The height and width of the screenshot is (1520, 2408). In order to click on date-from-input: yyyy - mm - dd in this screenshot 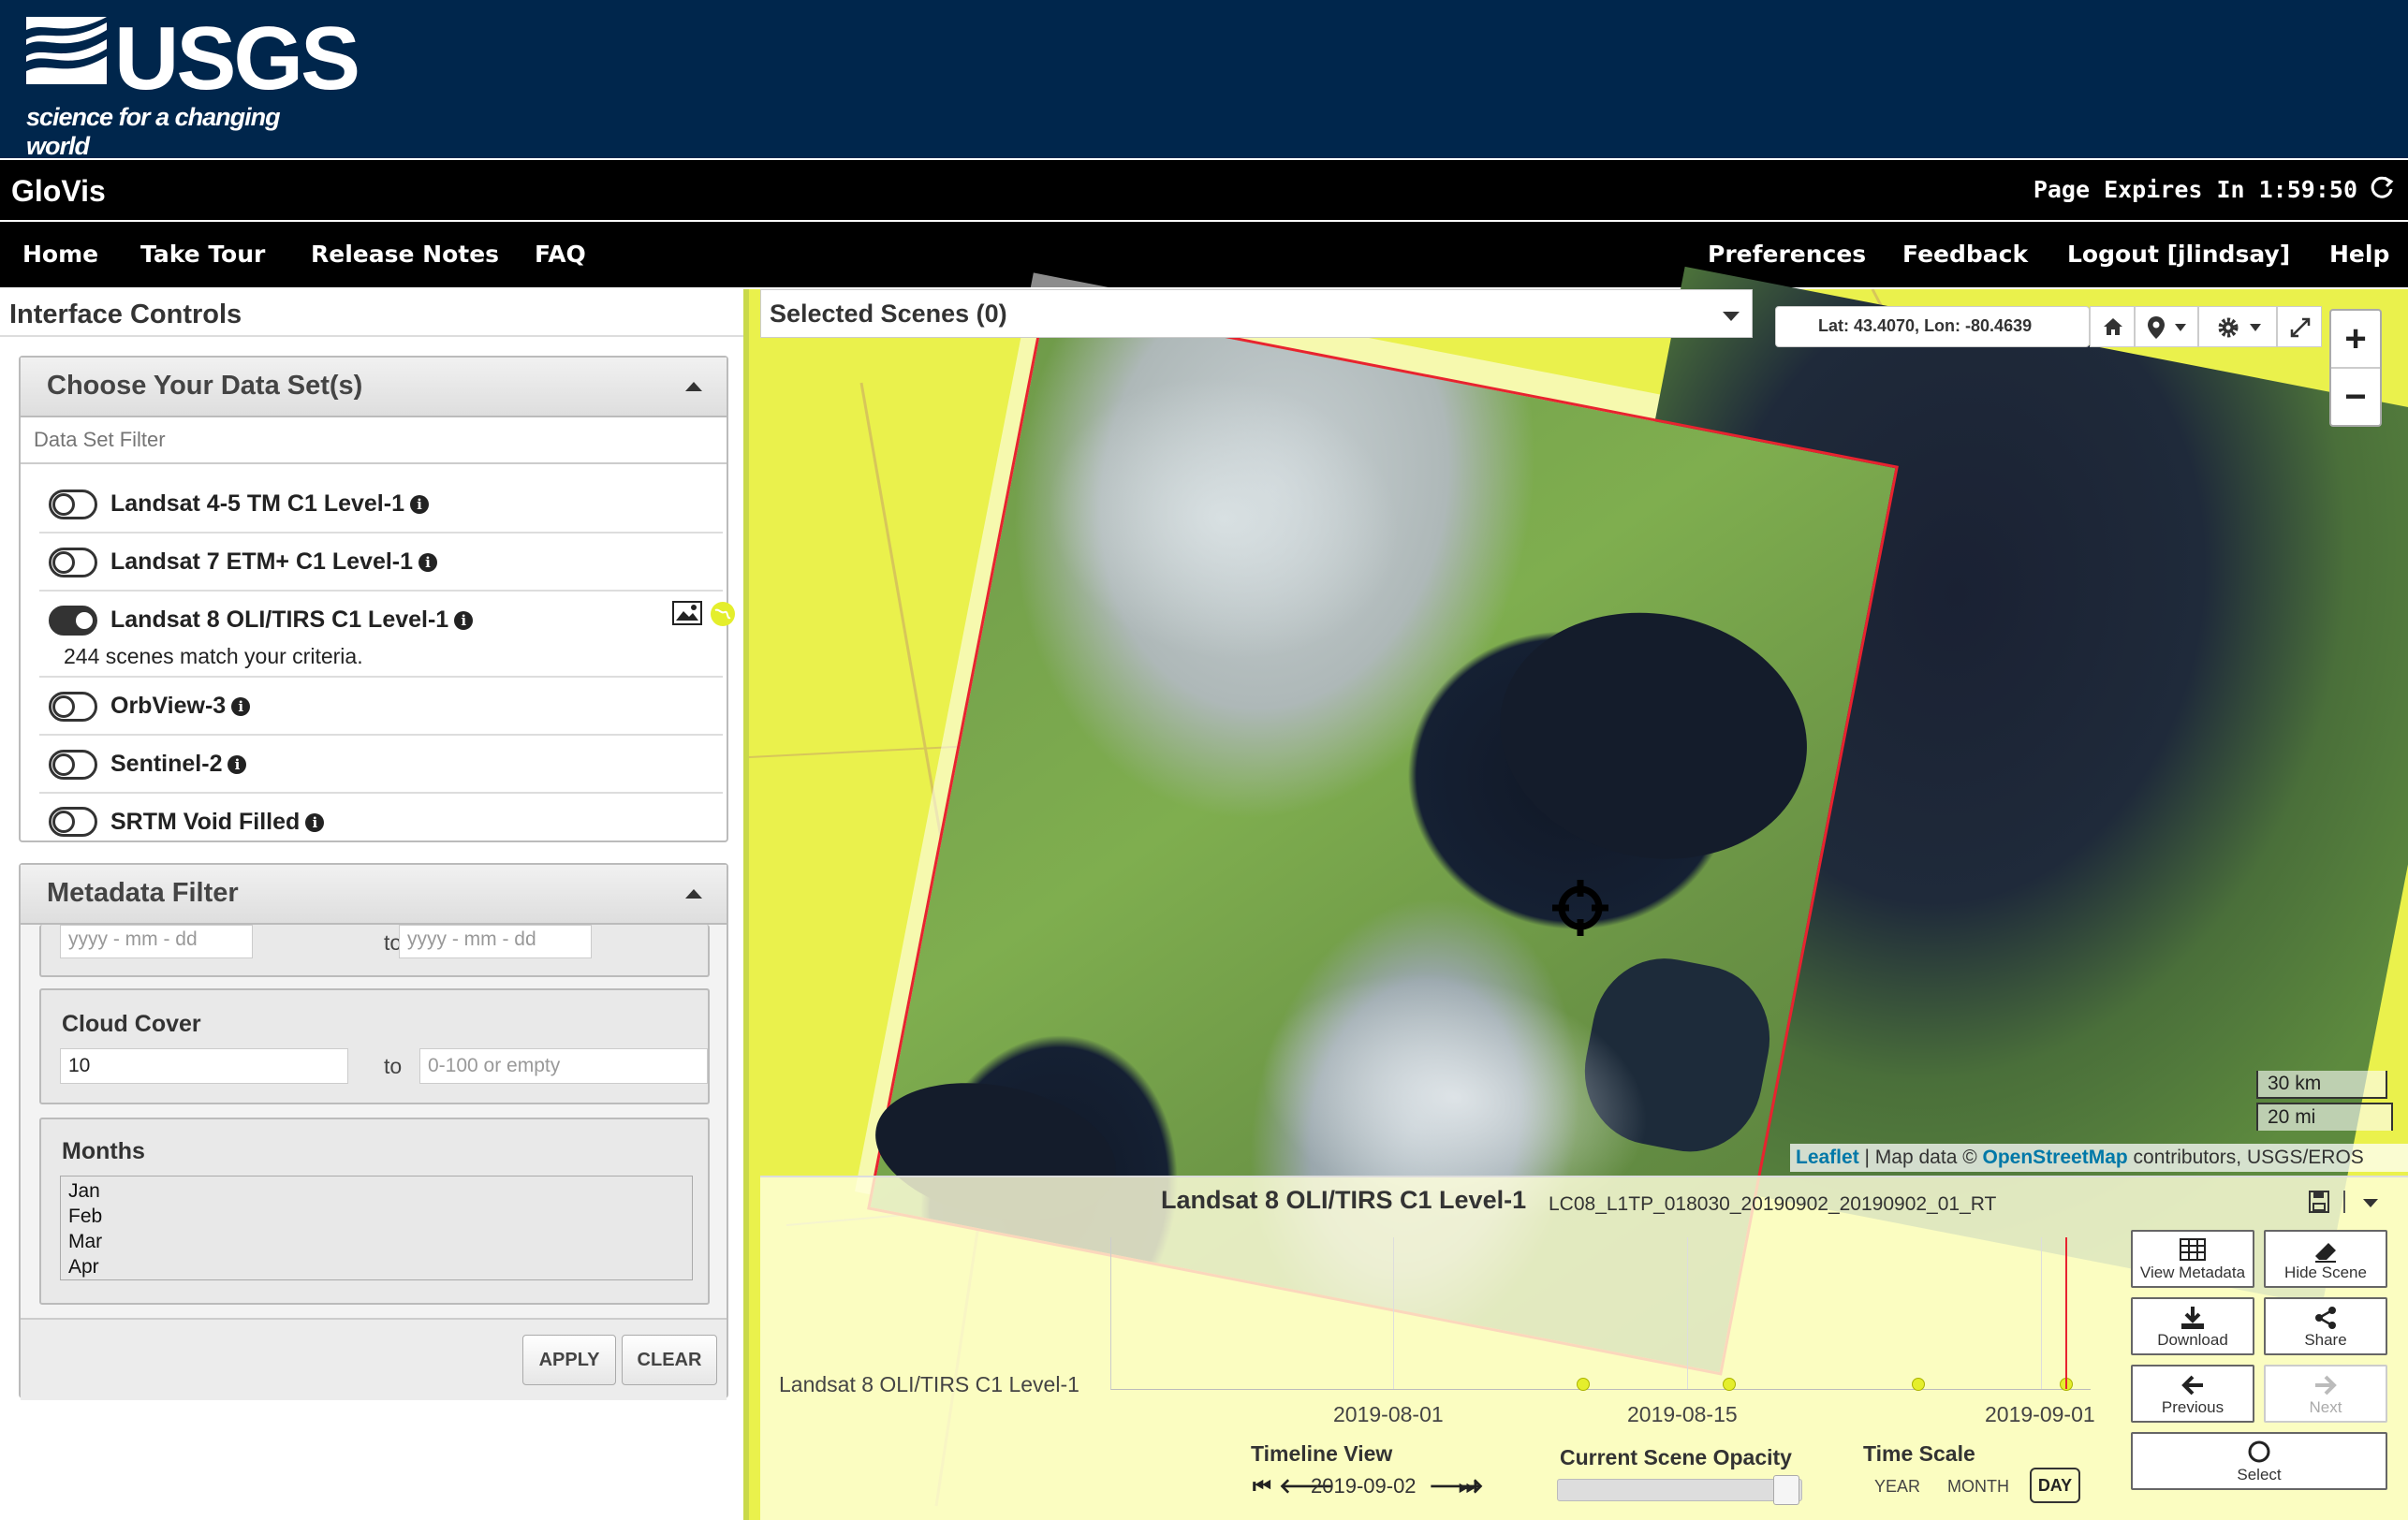, I will do `click(156, 941)`.